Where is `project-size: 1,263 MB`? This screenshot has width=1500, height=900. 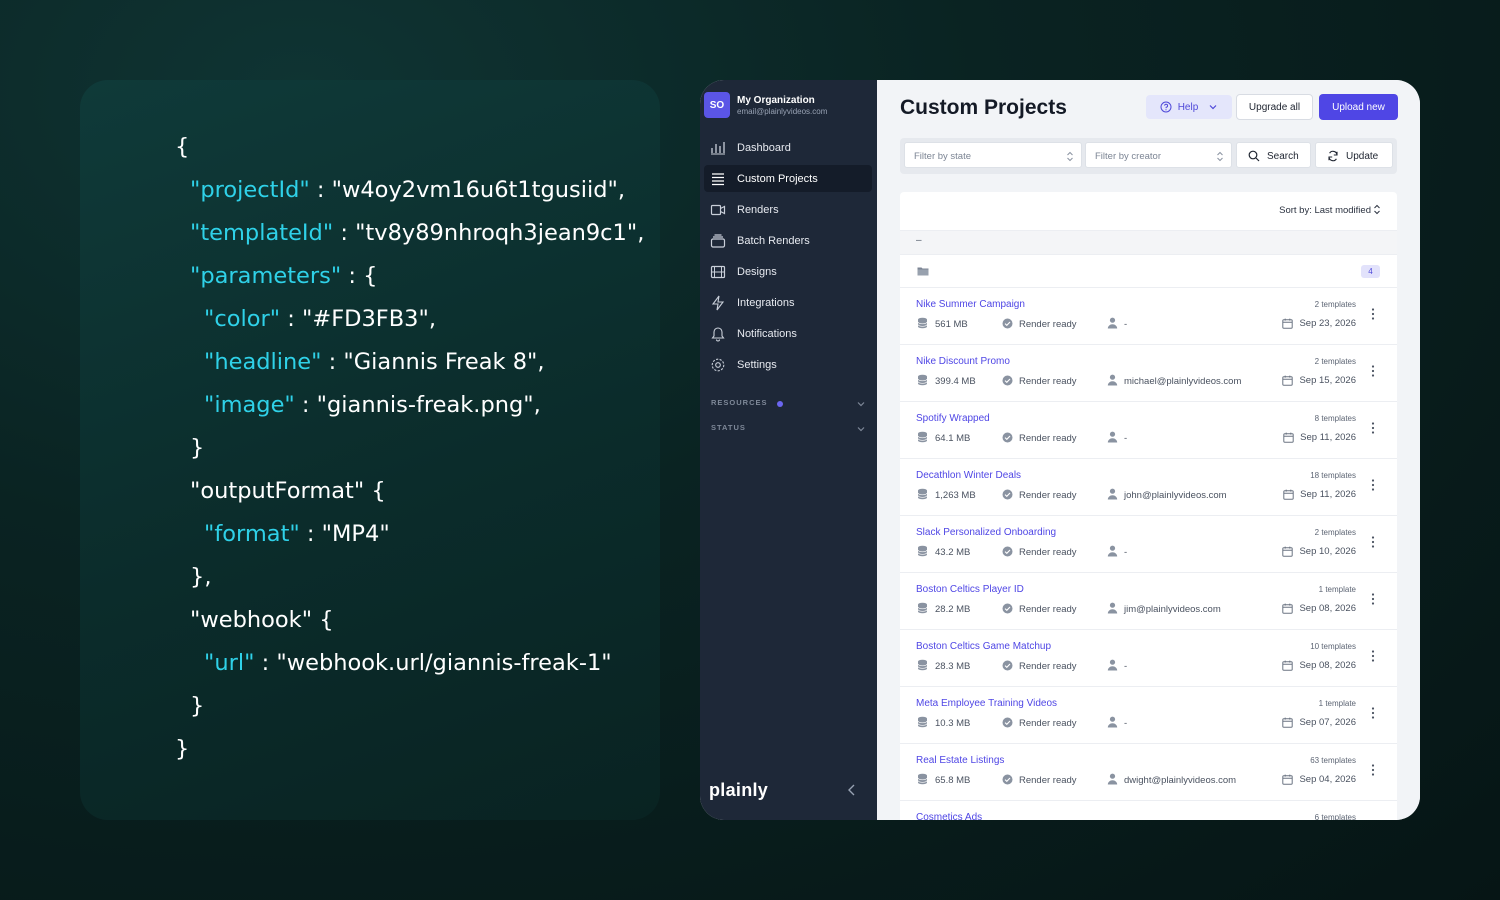
project-size: 1,263 MB is located at coordinates (955, 495).